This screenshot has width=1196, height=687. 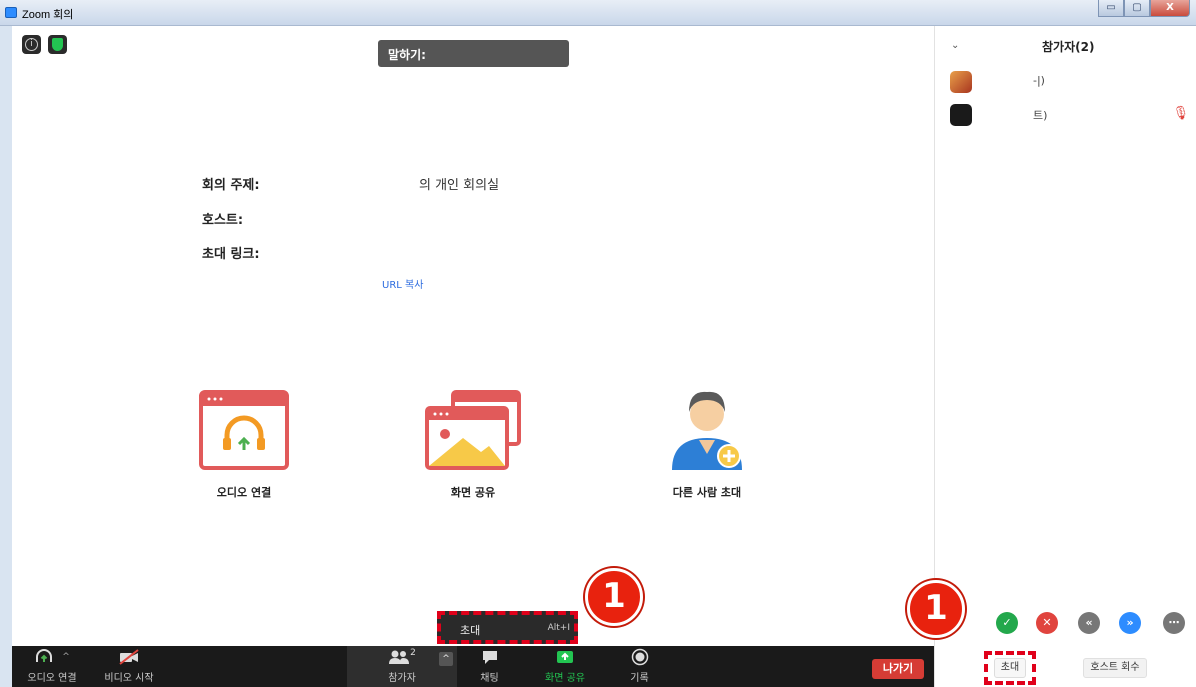 I want to click on share-screen-button: 화면 공유, so click(x=565, y=666).